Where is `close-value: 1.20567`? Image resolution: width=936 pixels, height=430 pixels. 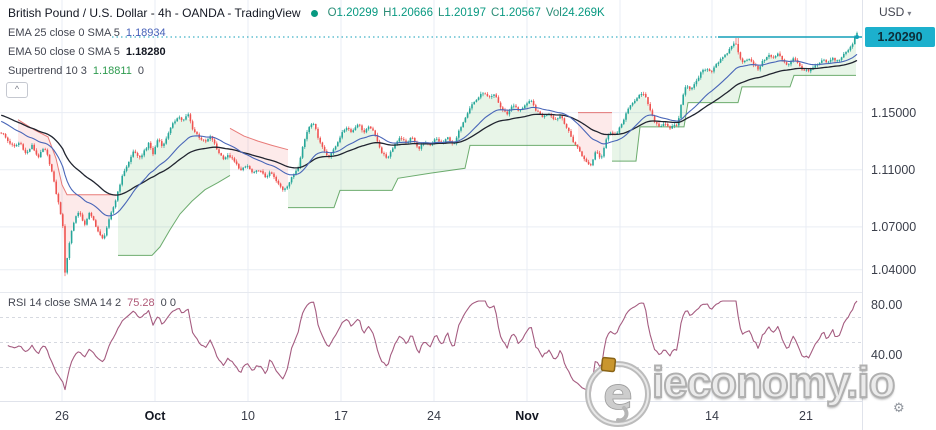 close-value: 1.20567 is located at coordinates (520, 13).